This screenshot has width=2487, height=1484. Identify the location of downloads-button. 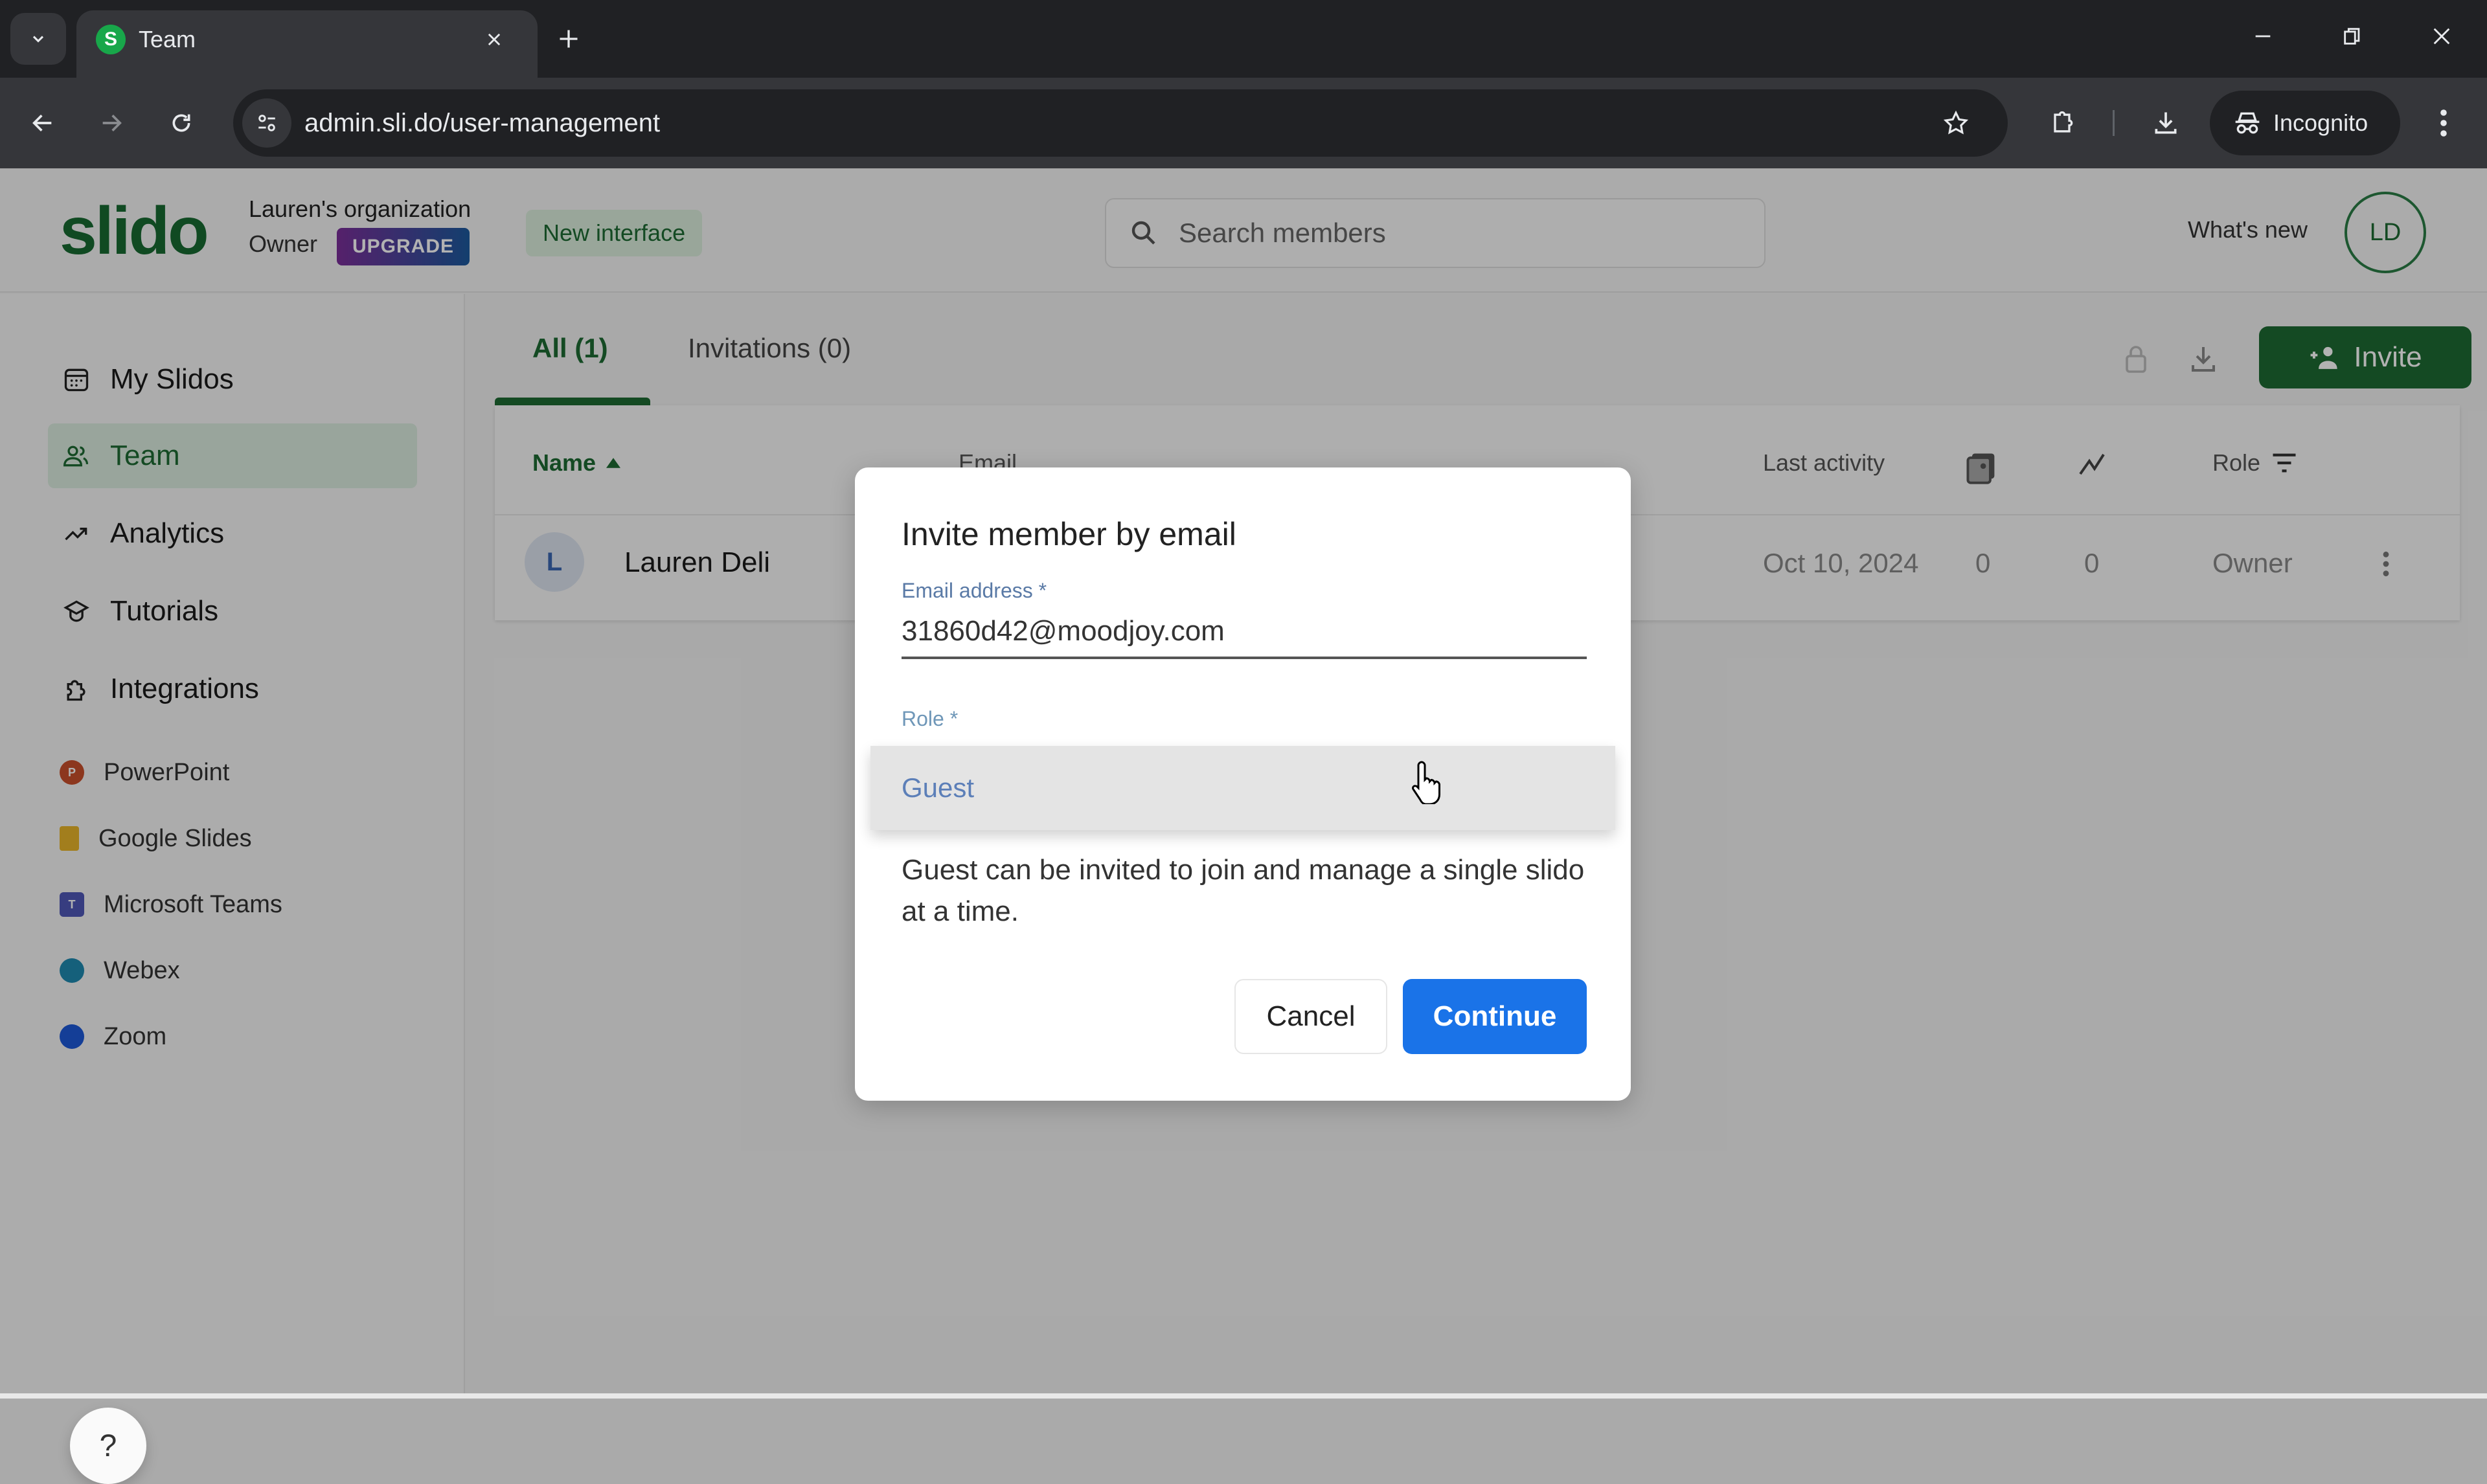
(2165, 123).